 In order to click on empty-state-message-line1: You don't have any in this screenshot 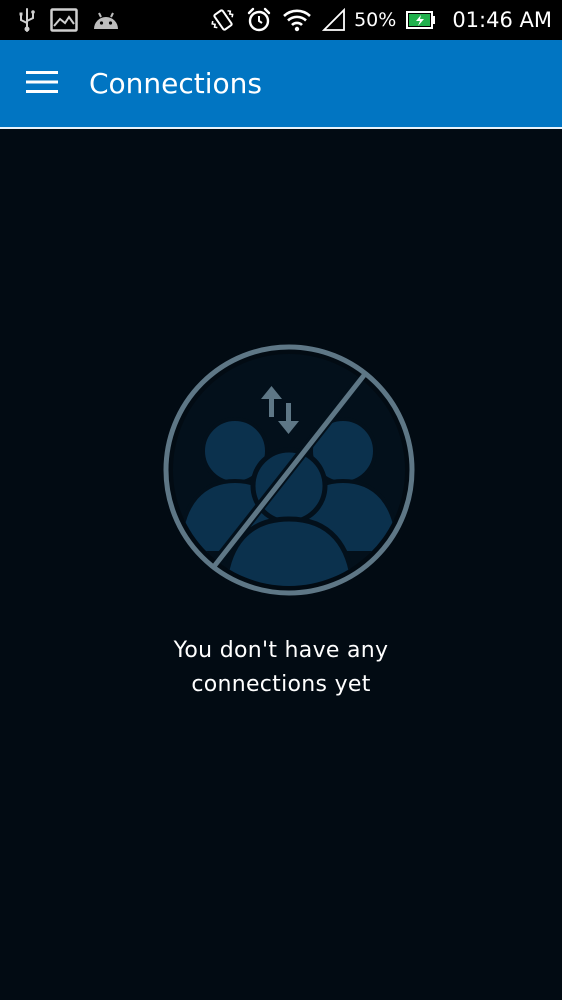, I will do `click(281, 650)`.